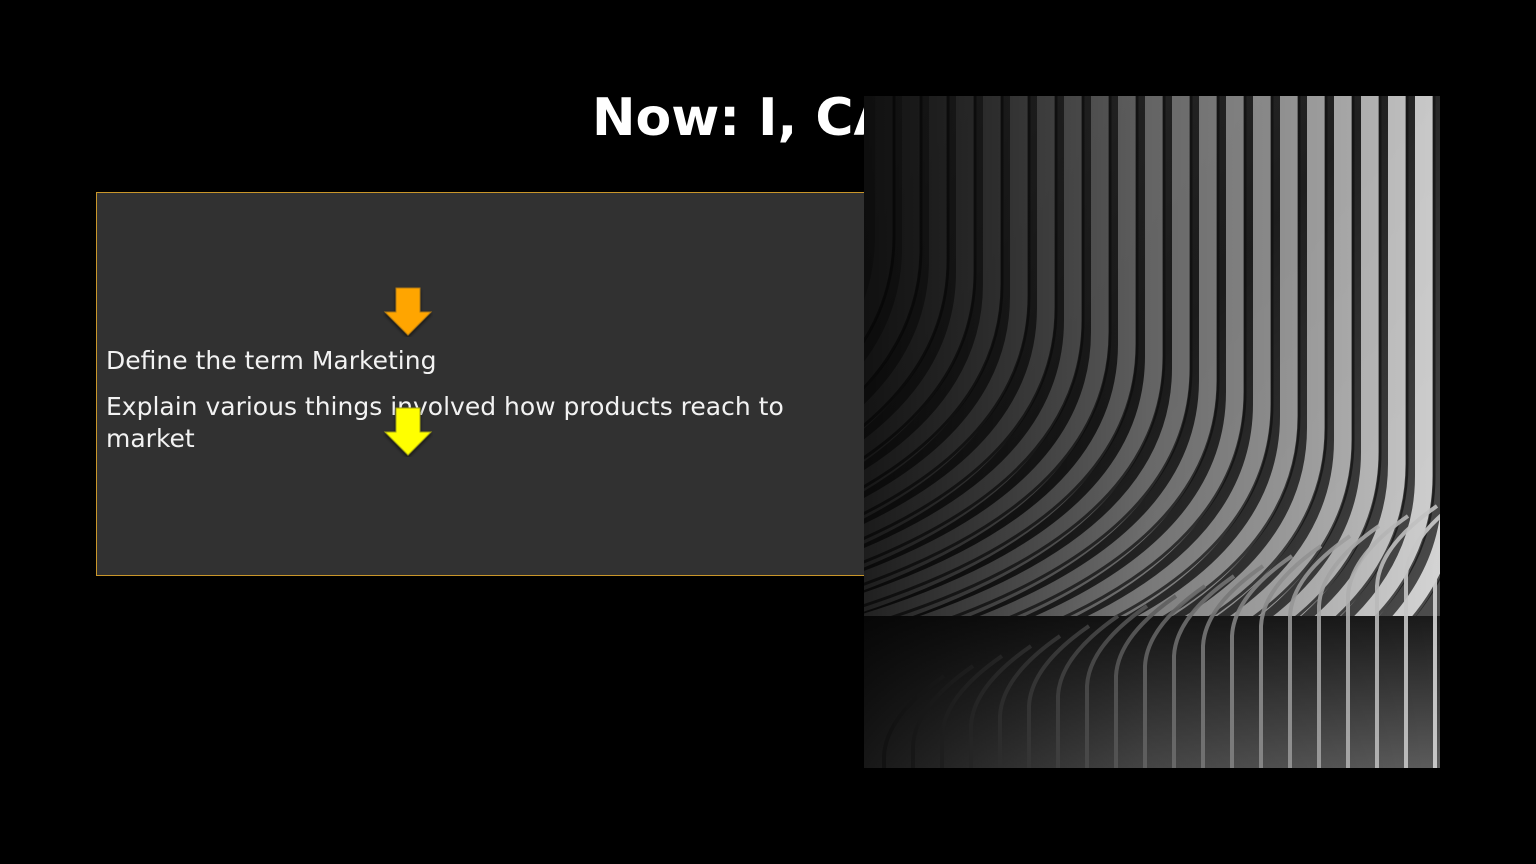  Describe the element at coordinates (271, 360) in the screenshot. I see `objective-item: Define the term Marketing` at that location.